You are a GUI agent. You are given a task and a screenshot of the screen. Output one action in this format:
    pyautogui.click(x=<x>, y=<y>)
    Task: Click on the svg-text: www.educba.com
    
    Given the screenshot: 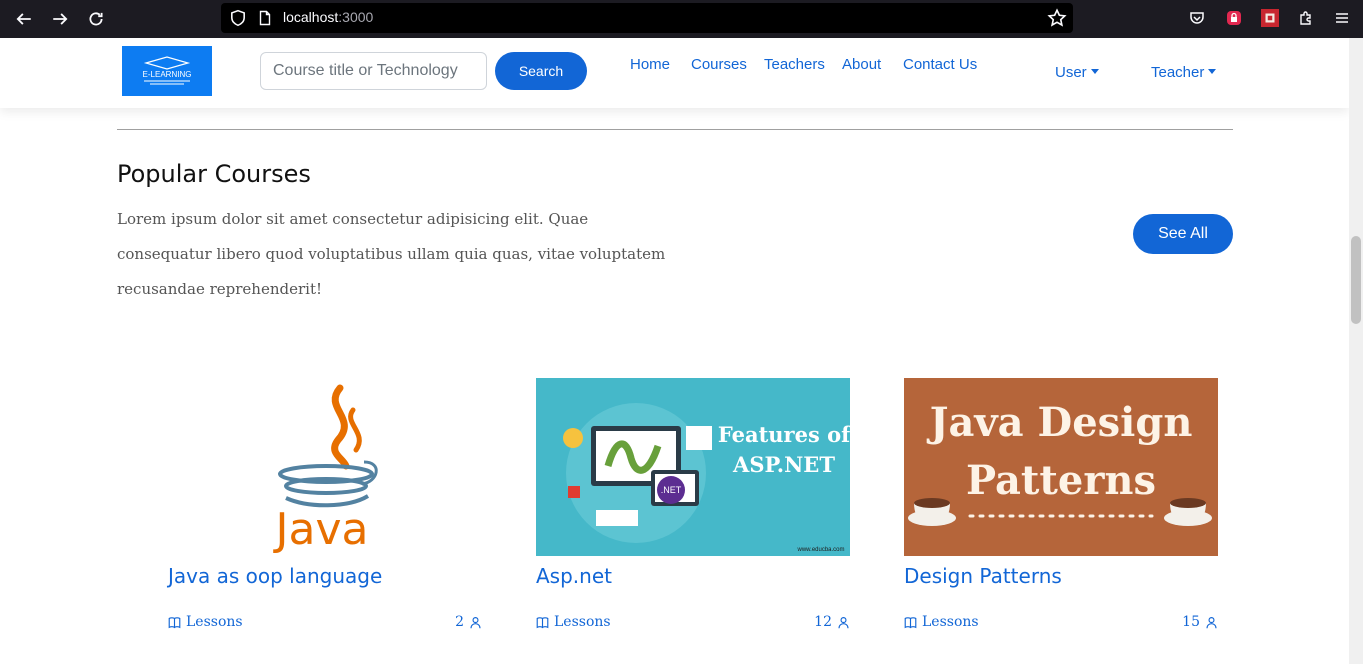 What is the action you would take?
    pyautogui.click(x=820, y=550)
    